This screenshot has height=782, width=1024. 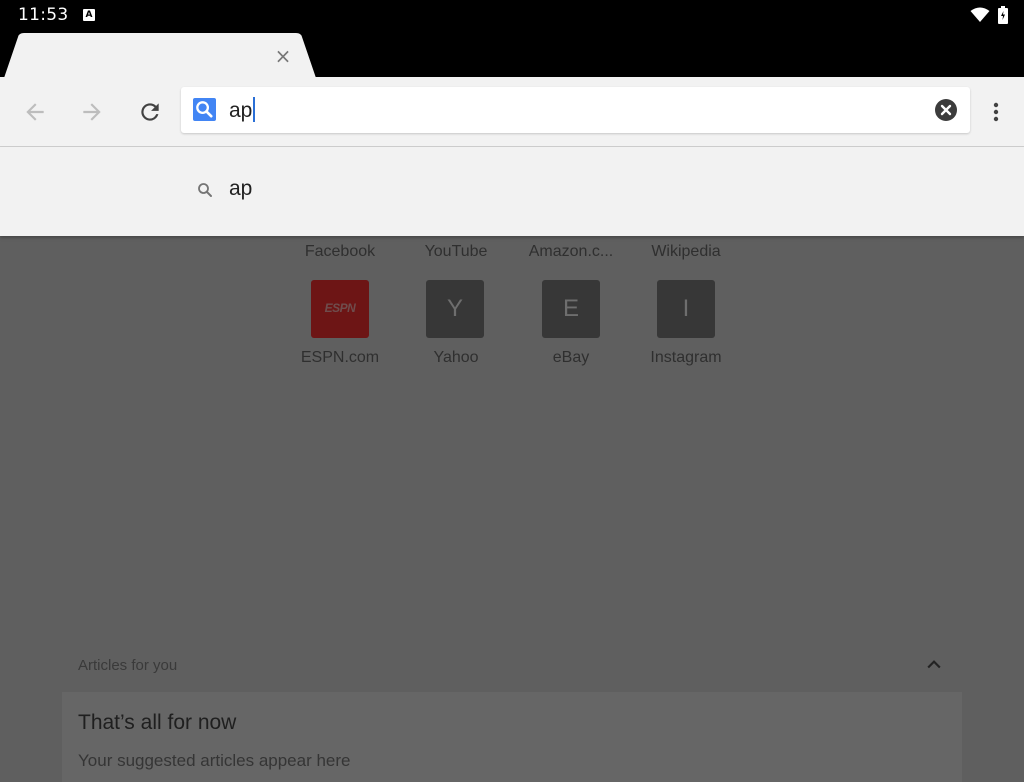 I want to click on more-vert-icon, so click(x=996, y=112).